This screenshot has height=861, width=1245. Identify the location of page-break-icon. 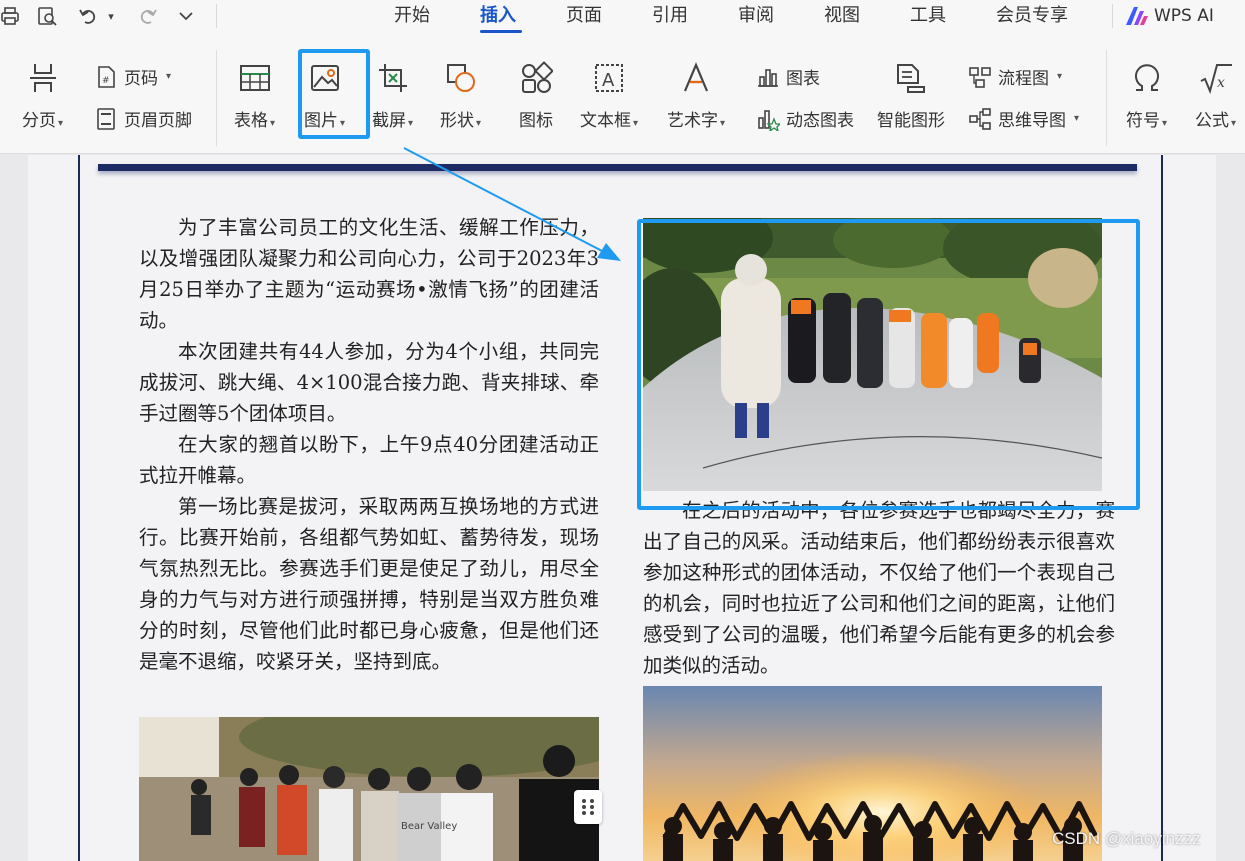
(43, 78).